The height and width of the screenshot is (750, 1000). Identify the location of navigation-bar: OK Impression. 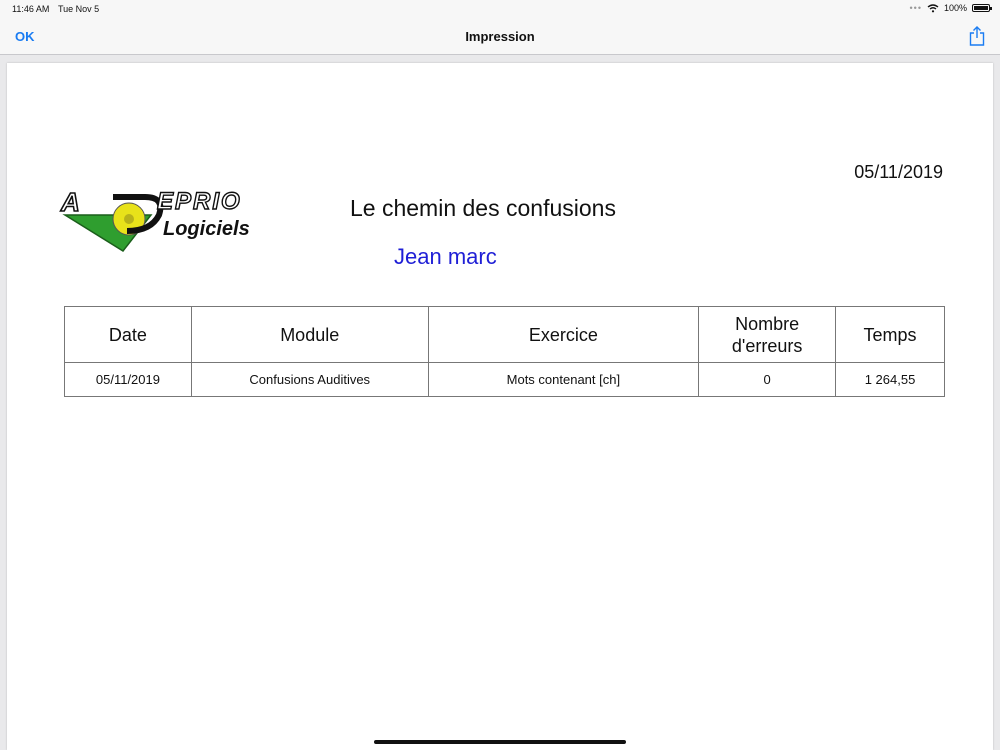
(500, 36).